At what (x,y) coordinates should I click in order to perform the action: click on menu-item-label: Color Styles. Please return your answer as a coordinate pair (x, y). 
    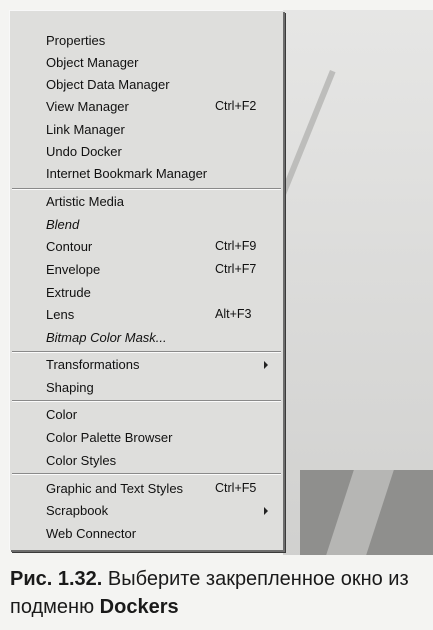
    Looking at the image, I should click on (81, 460).